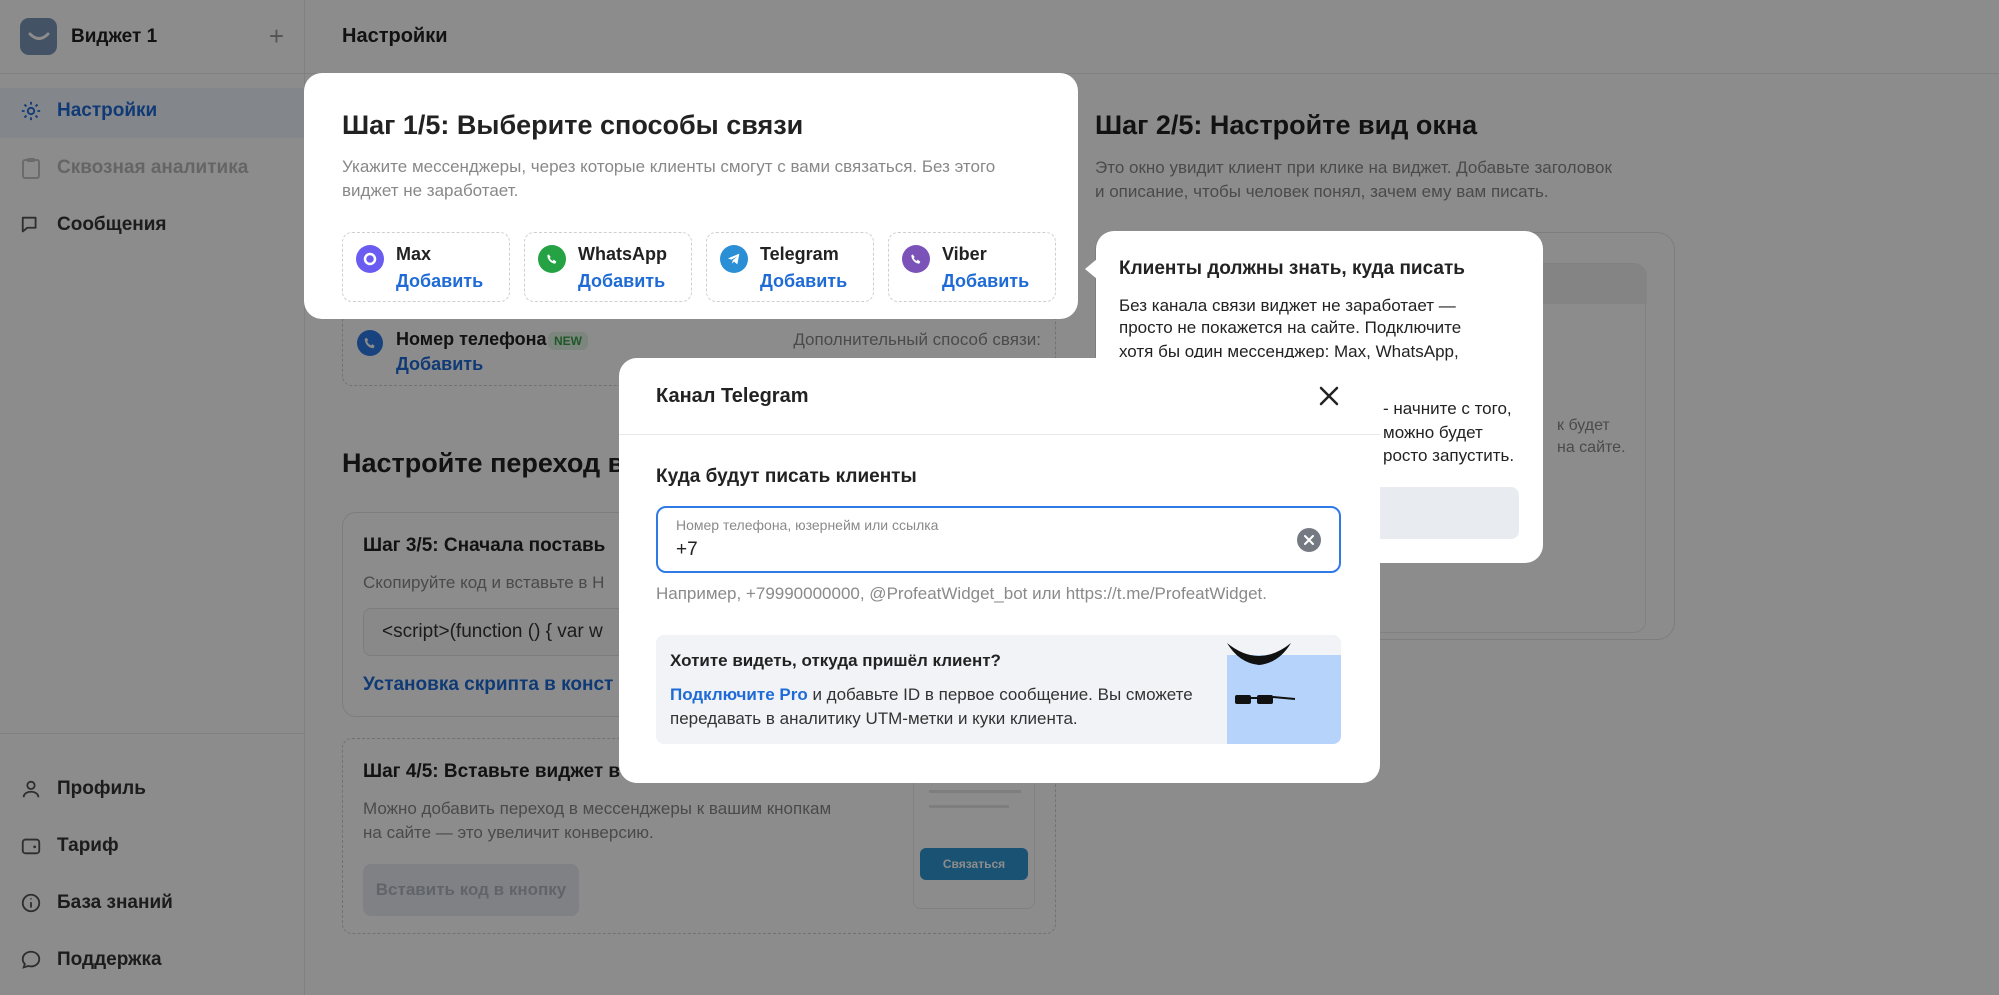 The image size is (1999, 995). Describe the element at coordinates (621, 281) in the screenshot. I see `add-whatsapp-link: Добавить` at that location.